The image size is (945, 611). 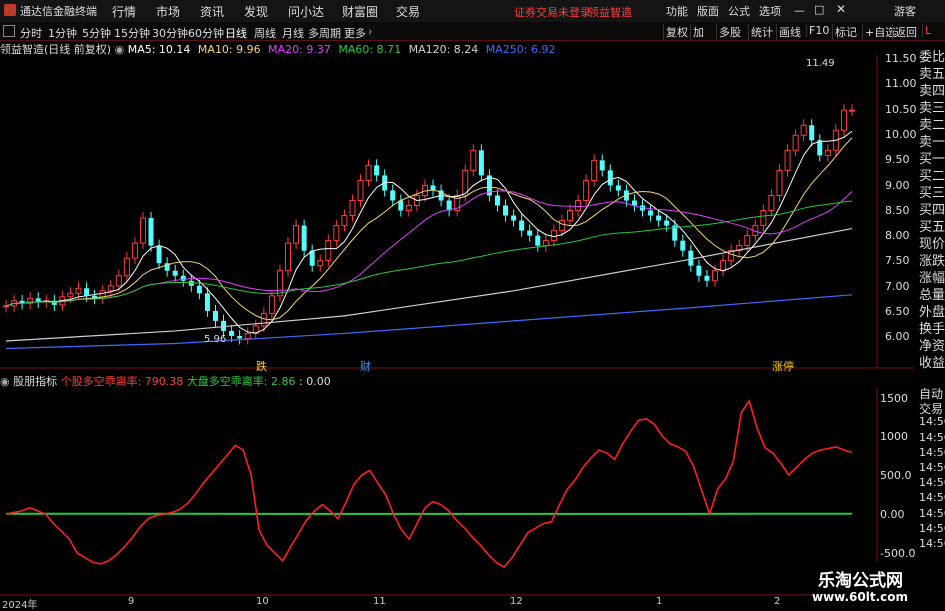 I want to click on low-annotation: 5.96, so click(x=215, y=339).